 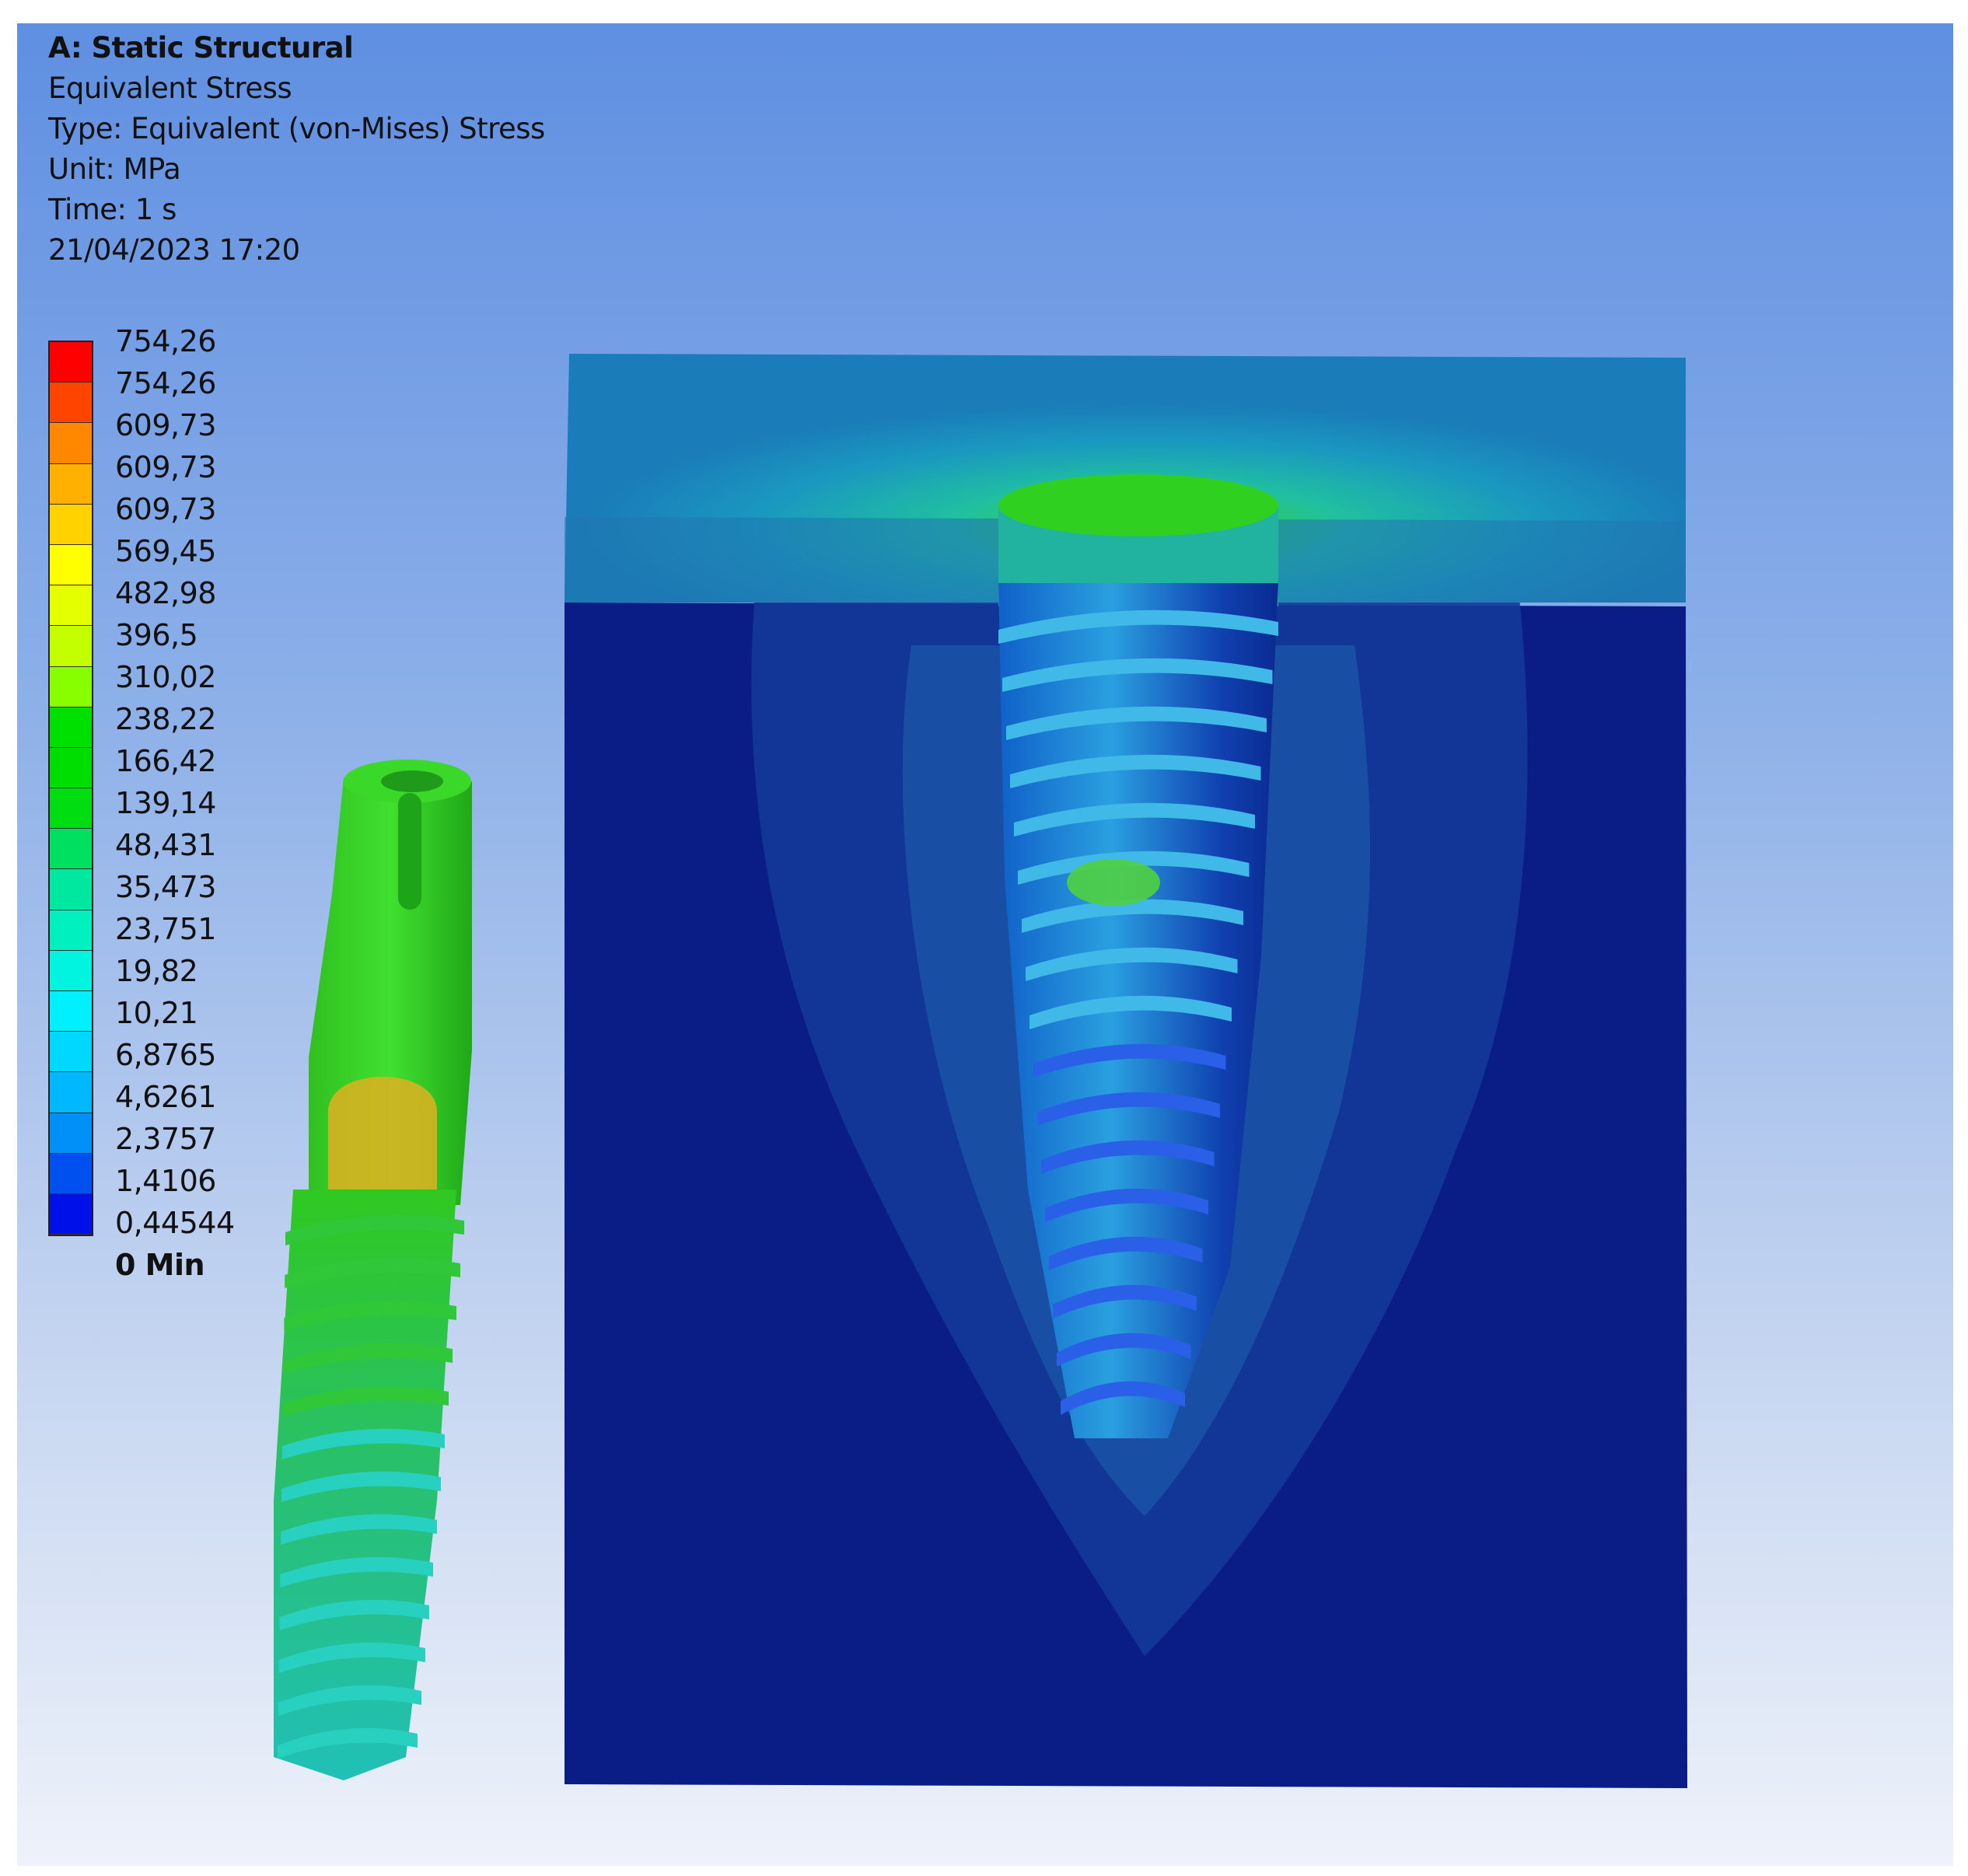 I want to click on implant-assembly, so click(x=373, y=1270).